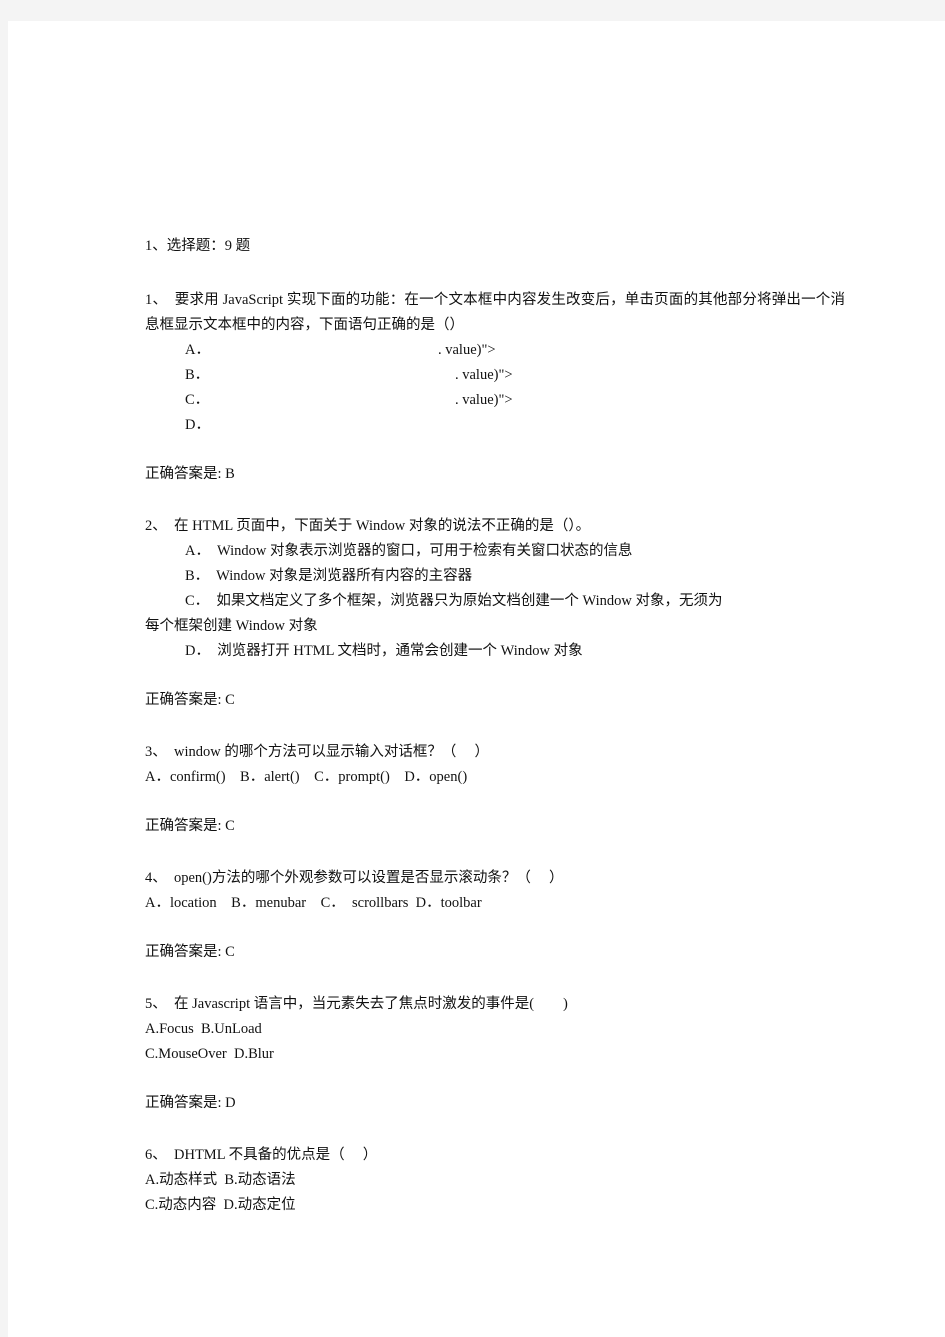 The image size is (945, 1337). Describe the element at coordinates (484, 375) in the screenshot. I see `option-fragment-1b: . value)">` at that location.